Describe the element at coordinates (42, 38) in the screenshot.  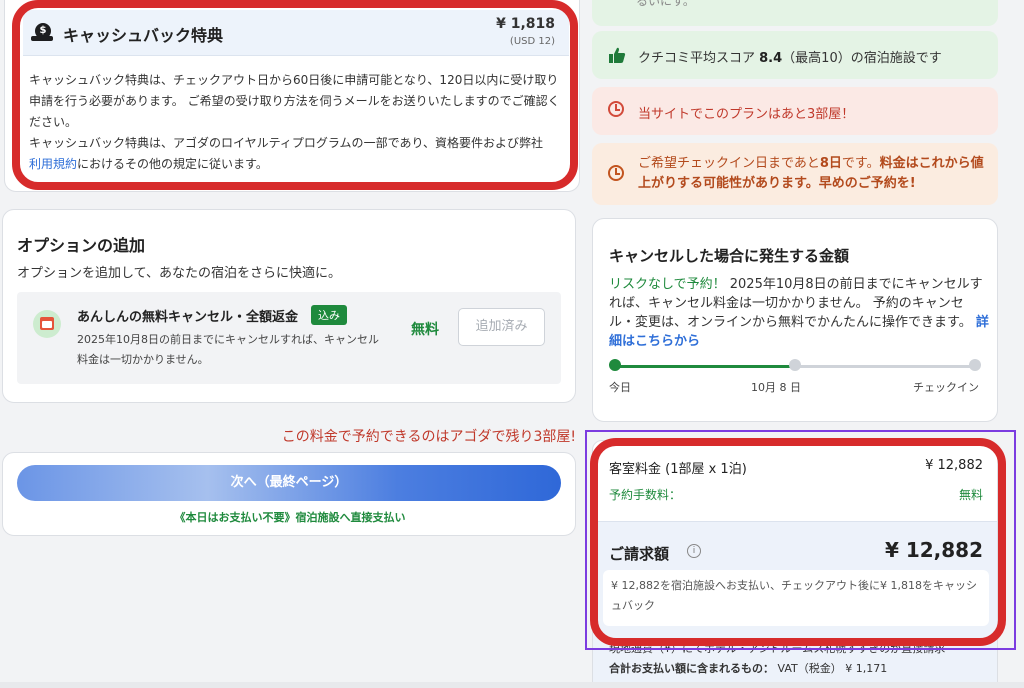
I see `cashback-hand-icon` at that location.